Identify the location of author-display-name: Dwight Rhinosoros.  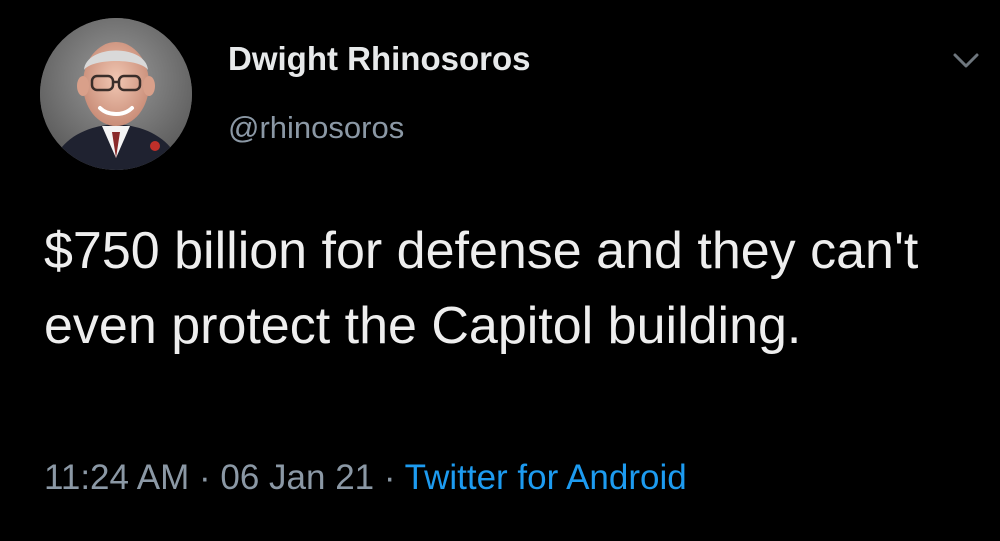
(379, 59).